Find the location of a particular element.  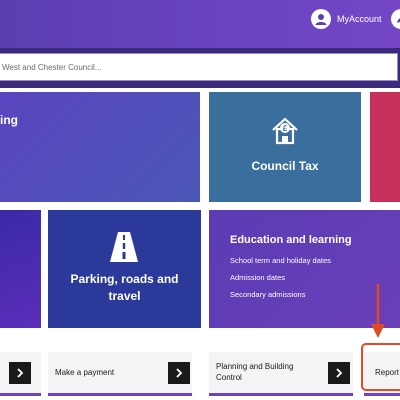

annotation-arrow is located at coordinates (378, 312).